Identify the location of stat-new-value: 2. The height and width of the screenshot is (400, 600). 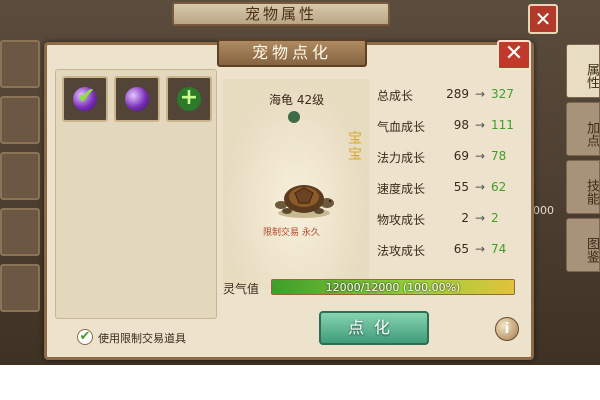
(495, 218).